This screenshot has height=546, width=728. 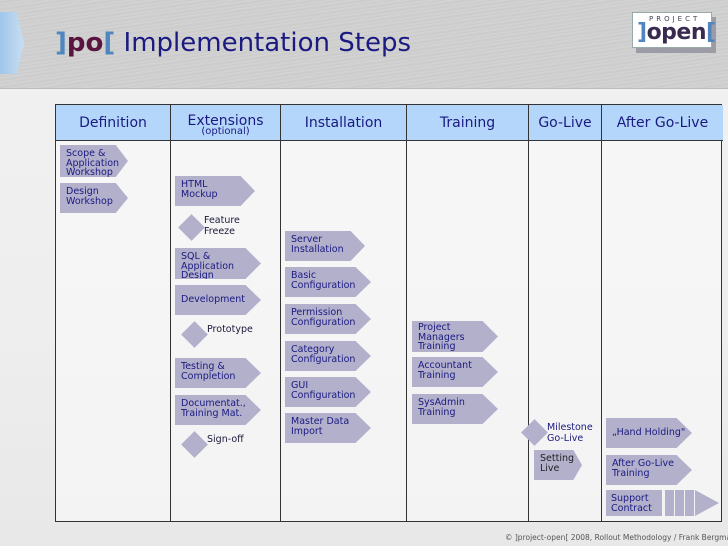 What do you see at coordinates (215, 191) in the screenshot?
I see `step-html-mockup: HTML Mockup` at bounding box center [215, 191].